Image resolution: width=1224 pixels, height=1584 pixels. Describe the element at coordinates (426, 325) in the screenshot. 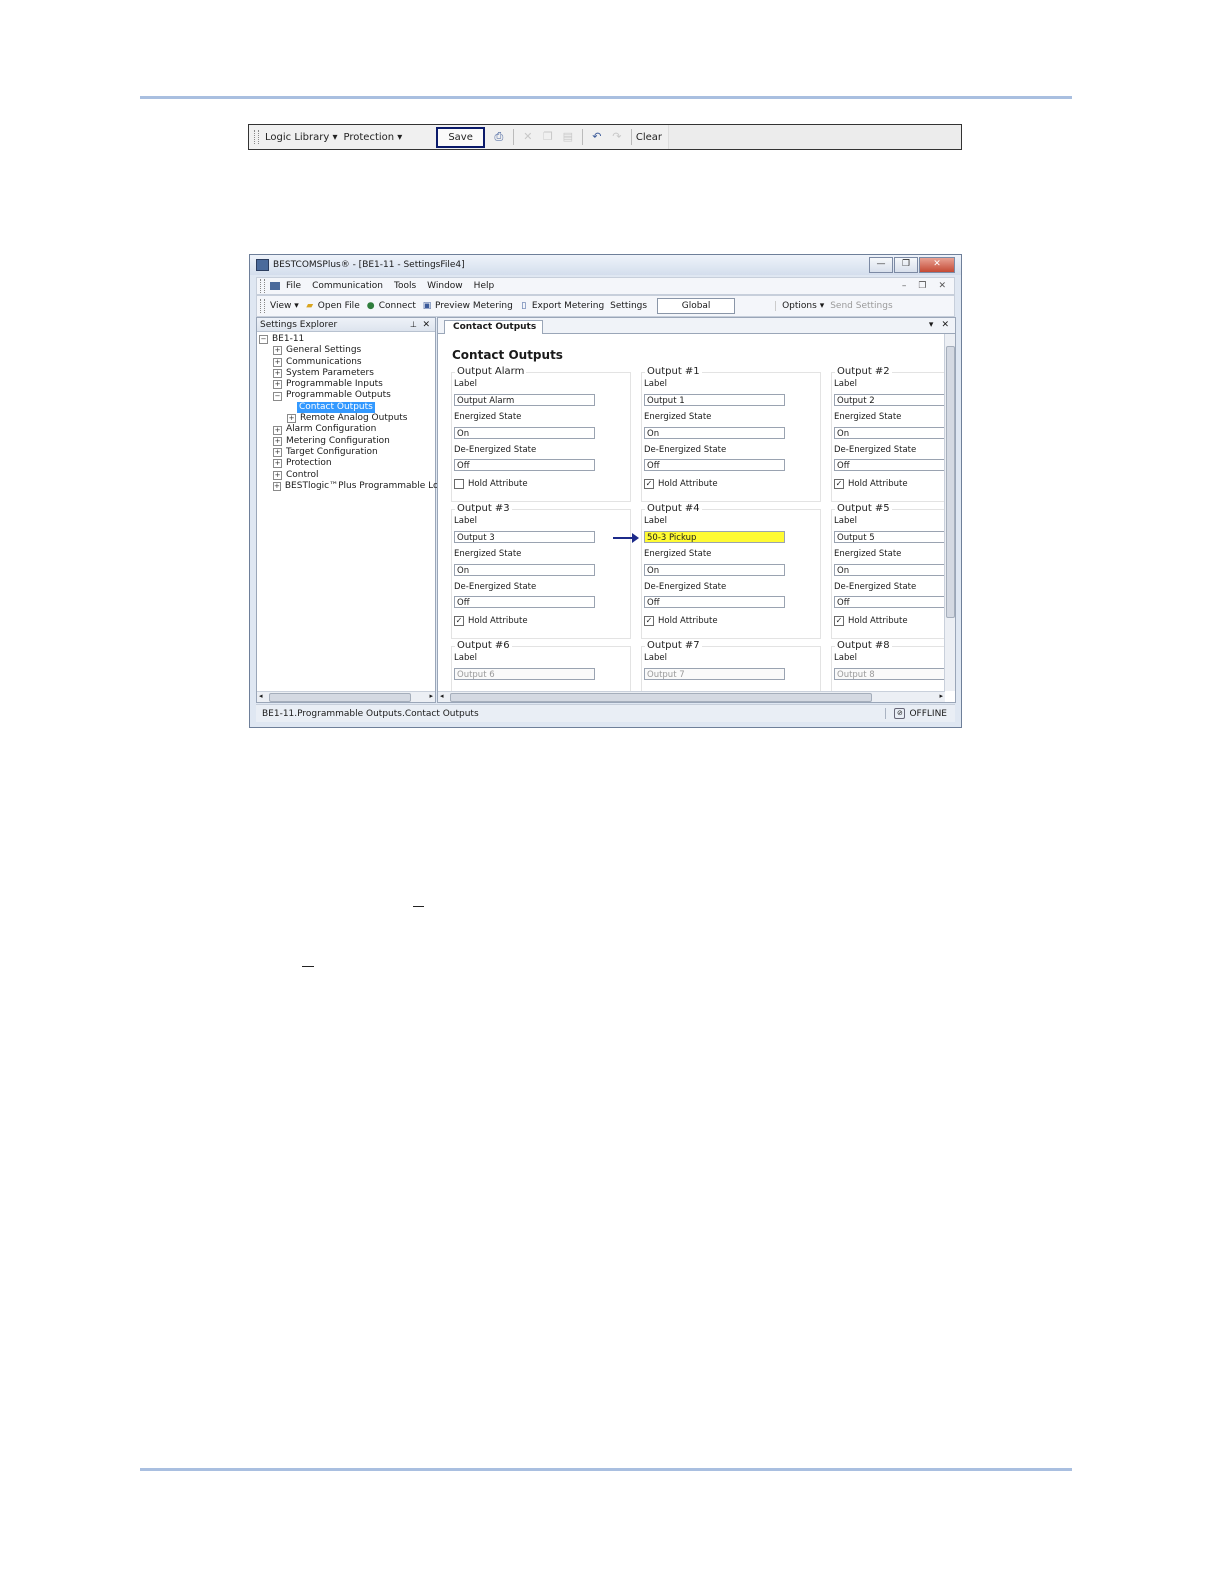

I see `close-icon: ✕` at that location.